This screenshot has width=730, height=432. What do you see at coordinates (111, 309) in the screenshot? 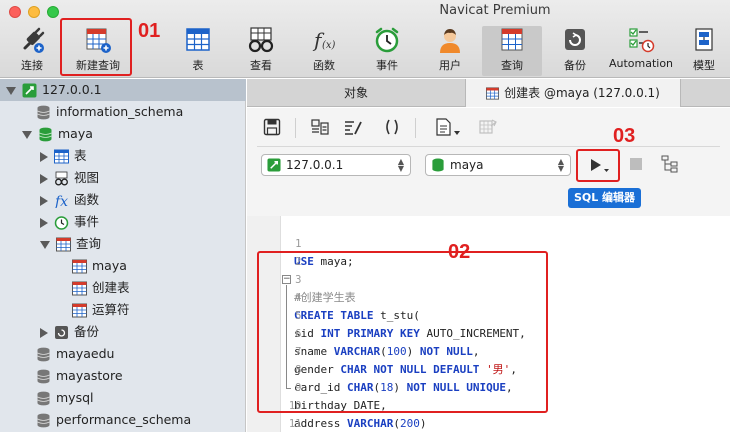
I see `tree-item-label: 运算符` at bounding box center [111, 309].